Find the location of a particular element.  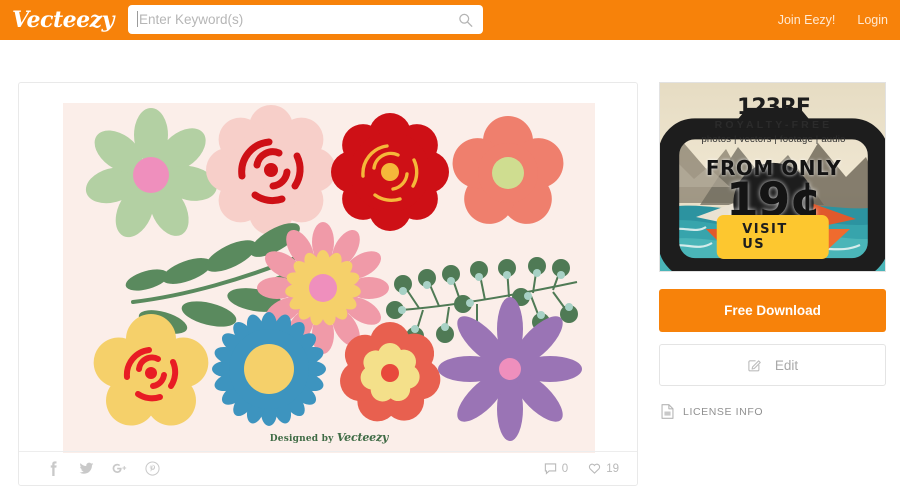

search-icon is located at coordinates (465, 19).